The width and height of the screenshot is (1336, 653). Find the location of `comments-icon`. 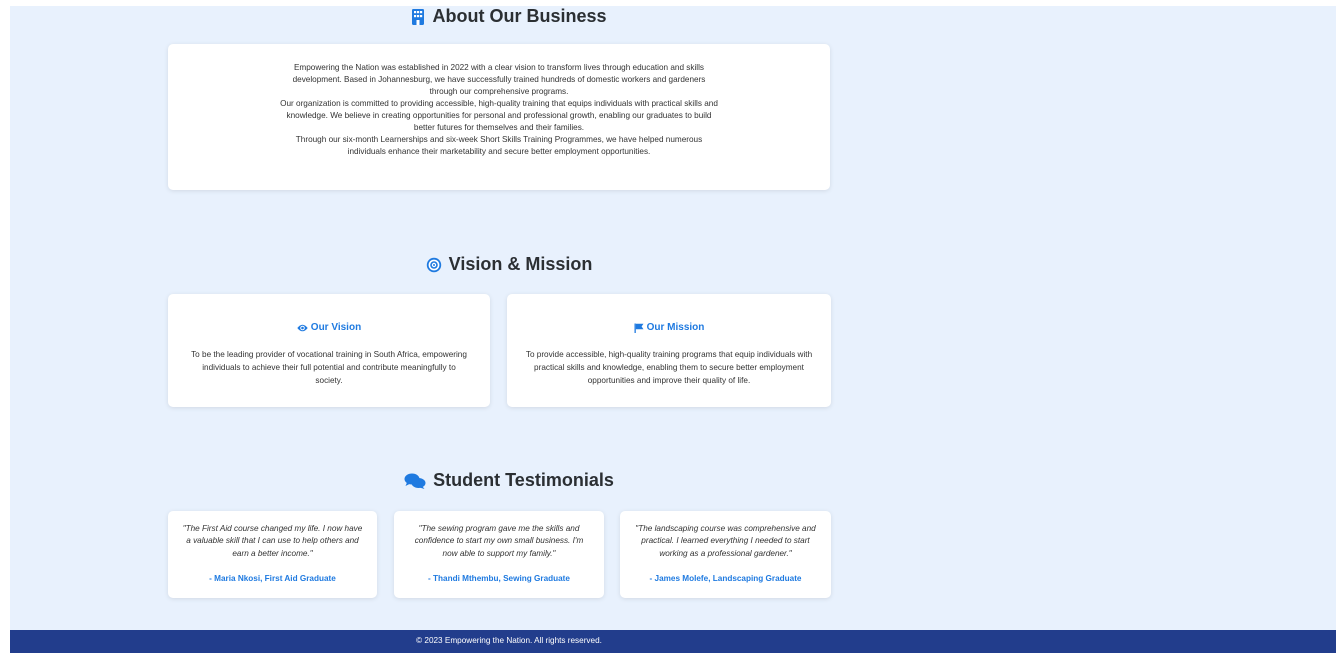

comments-icon is located at coordinates (415, 481).